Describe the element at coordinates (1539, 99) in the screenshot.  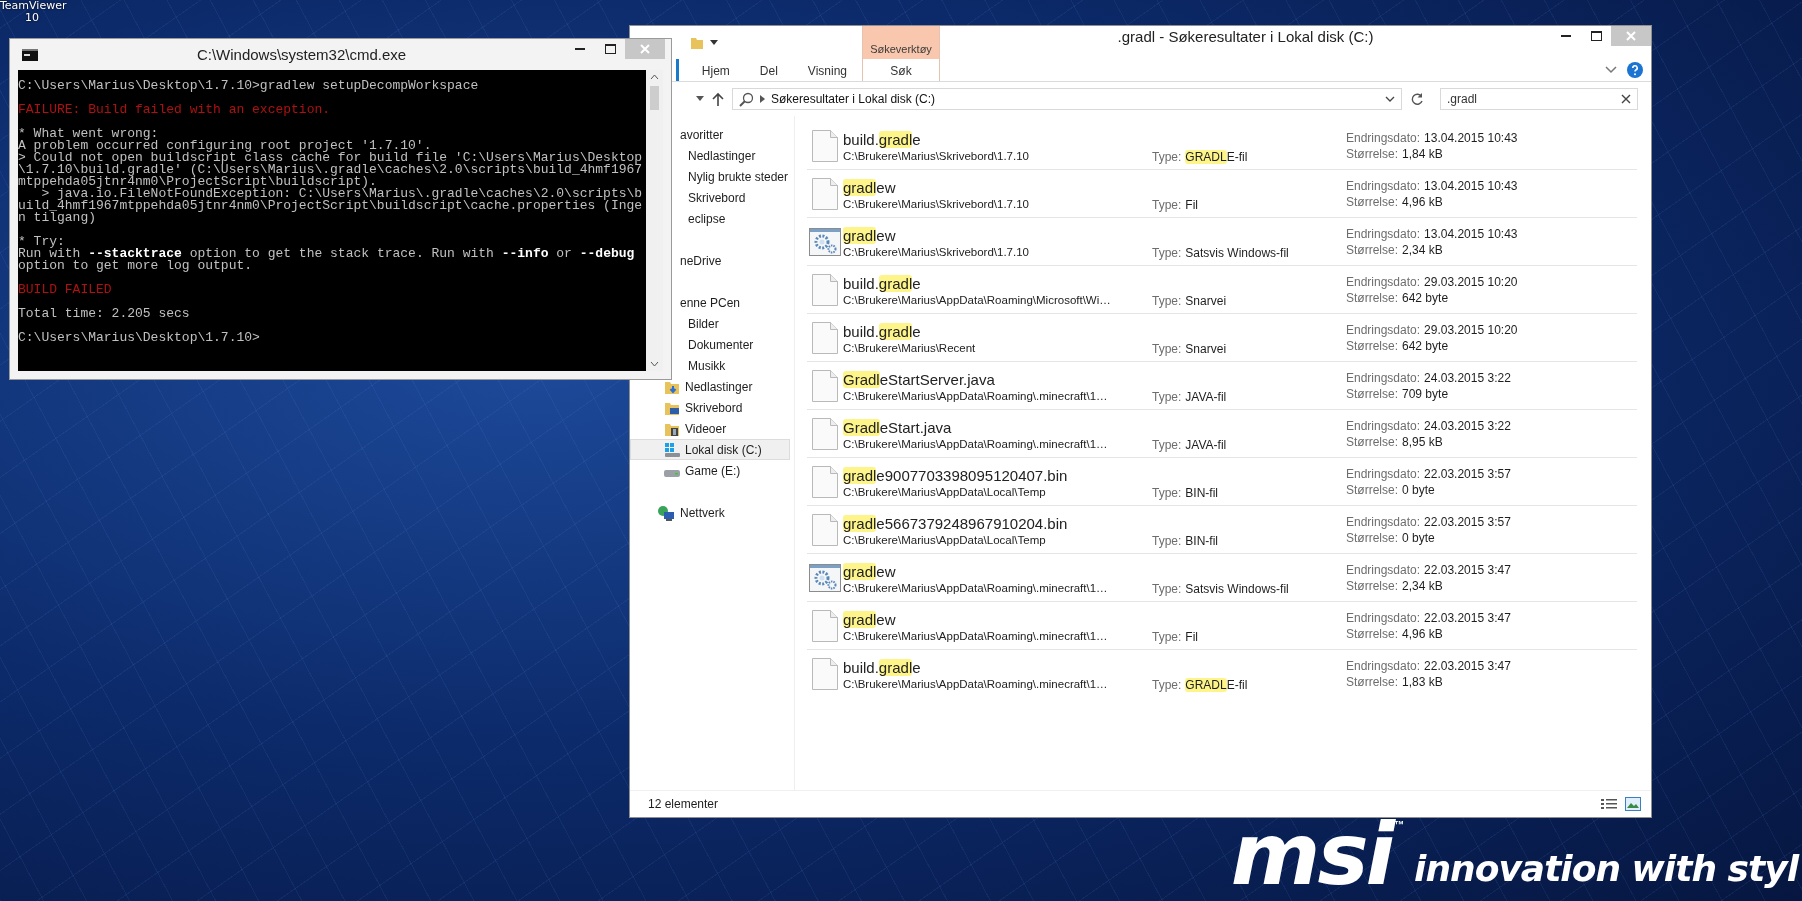
I see `search-field: .gradl` at that location.